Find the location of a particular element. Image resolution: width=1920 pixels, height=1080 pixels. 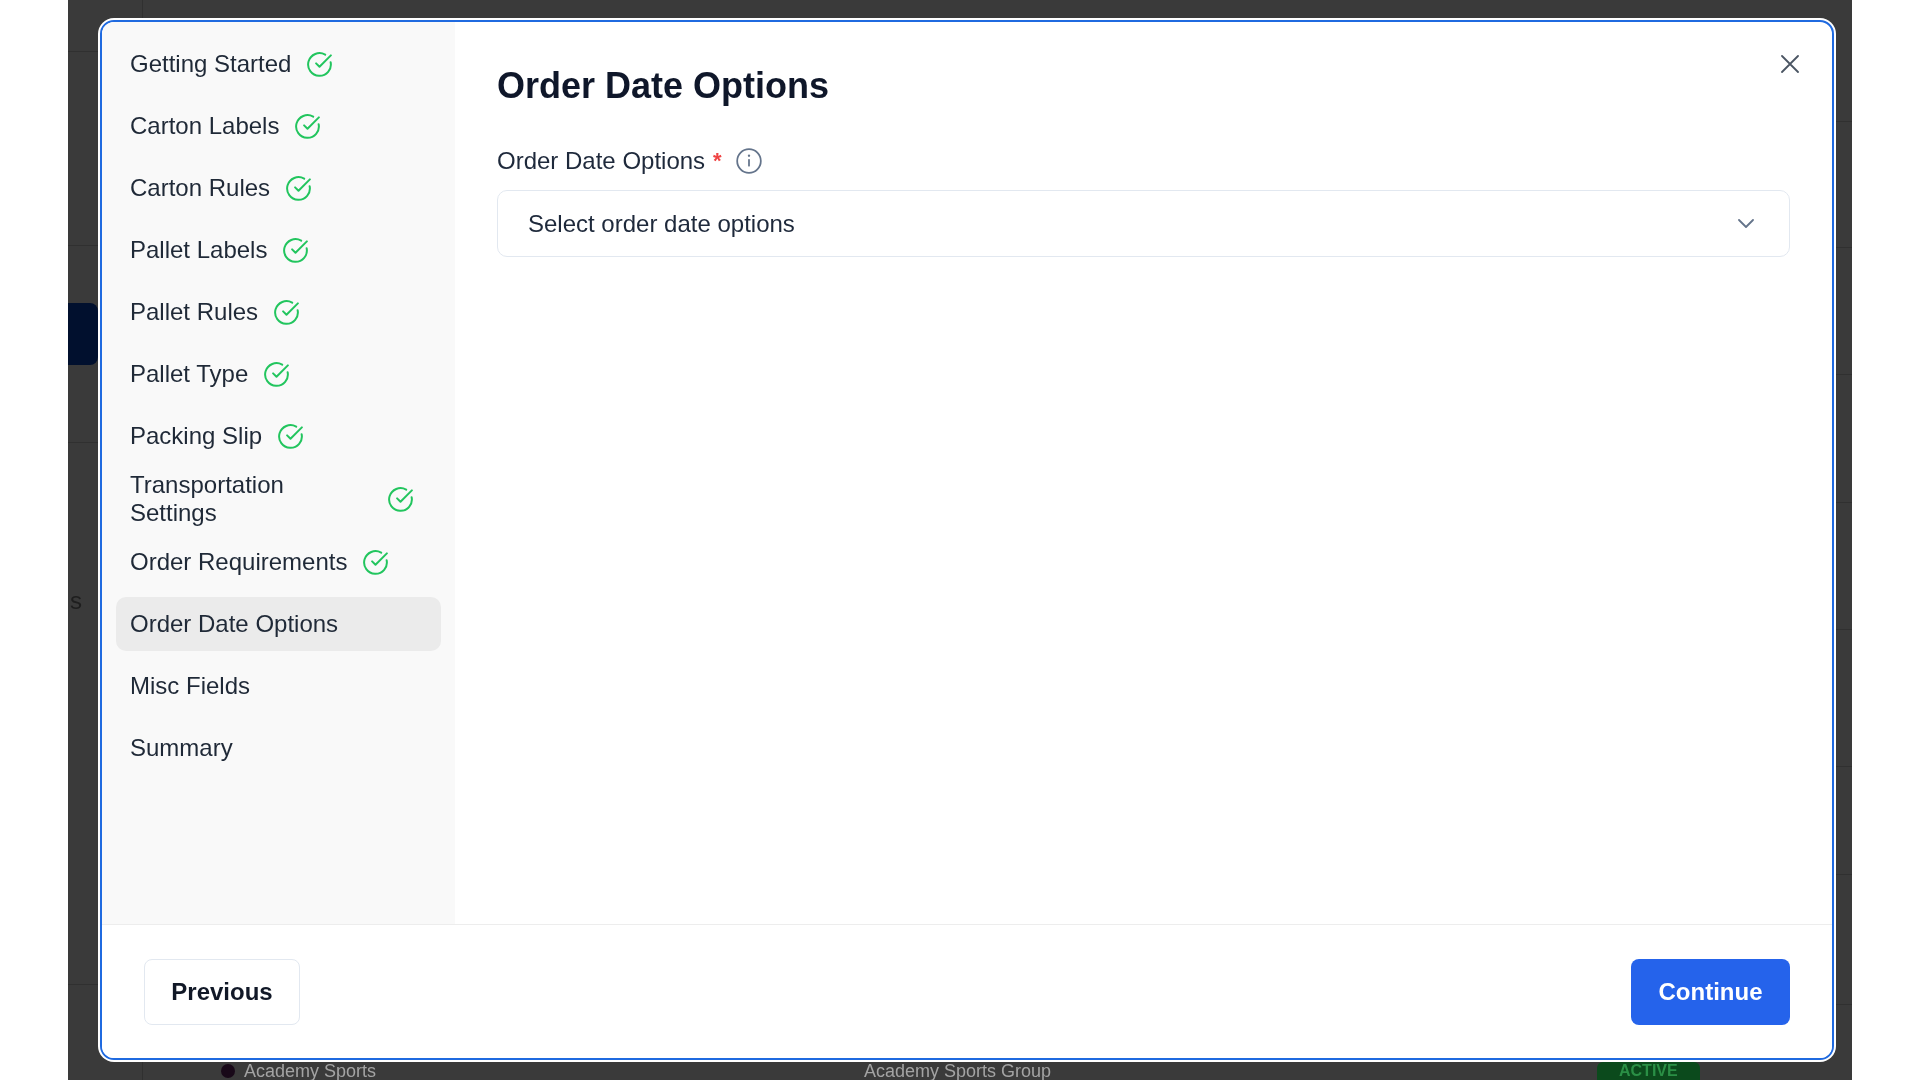

step-item: Transportation Settings is located at coordinates (278, 499).